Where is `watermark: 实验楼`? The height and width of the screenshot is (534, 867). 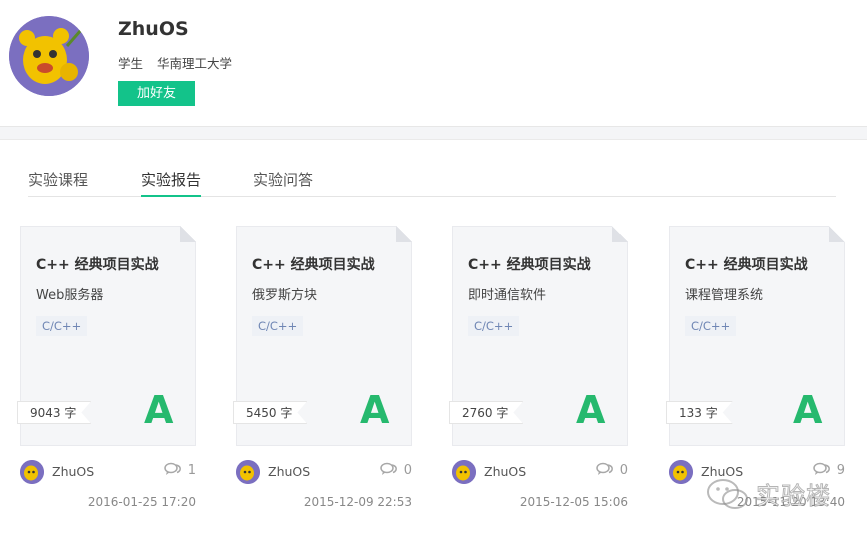
watermark: 实验楼 is located at coordinates (781, 494).